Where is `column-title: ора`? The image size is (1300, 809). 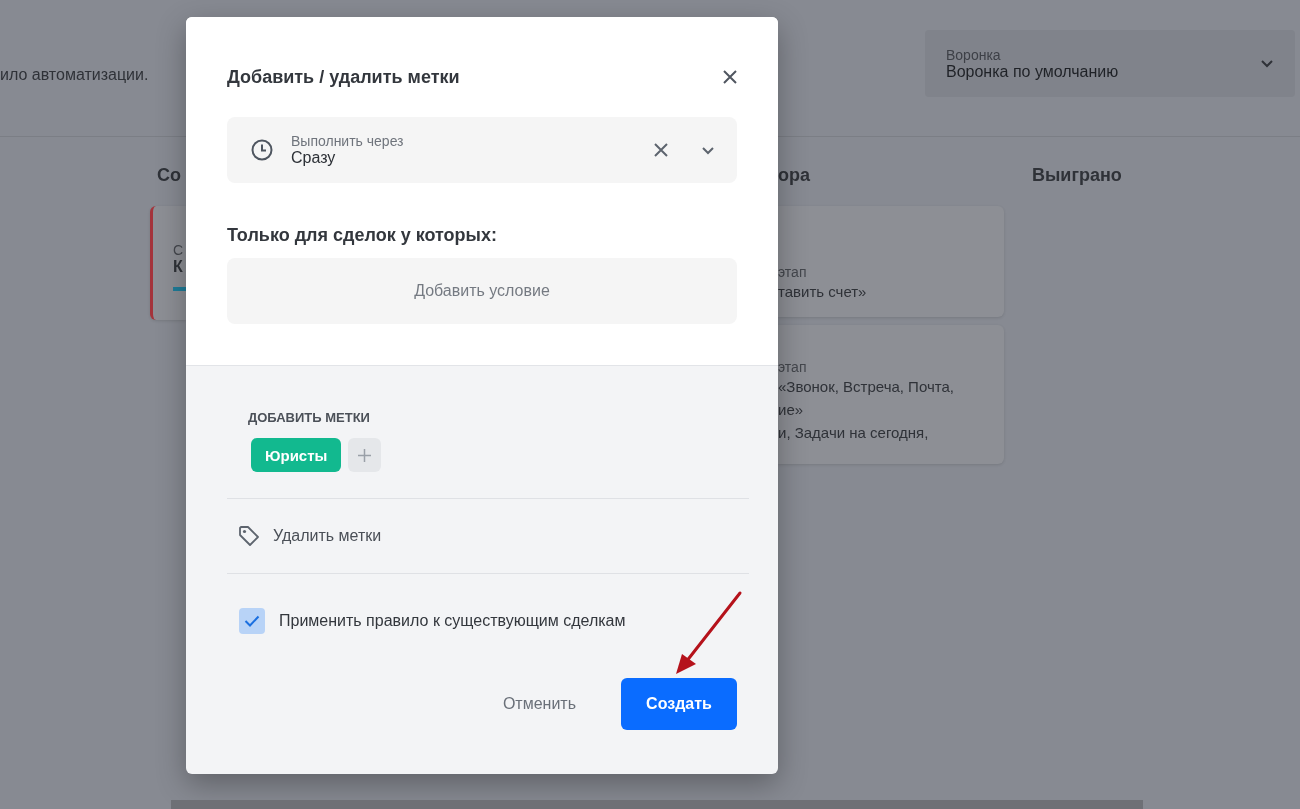 column-title: ора is located at coordinates (794, 175).